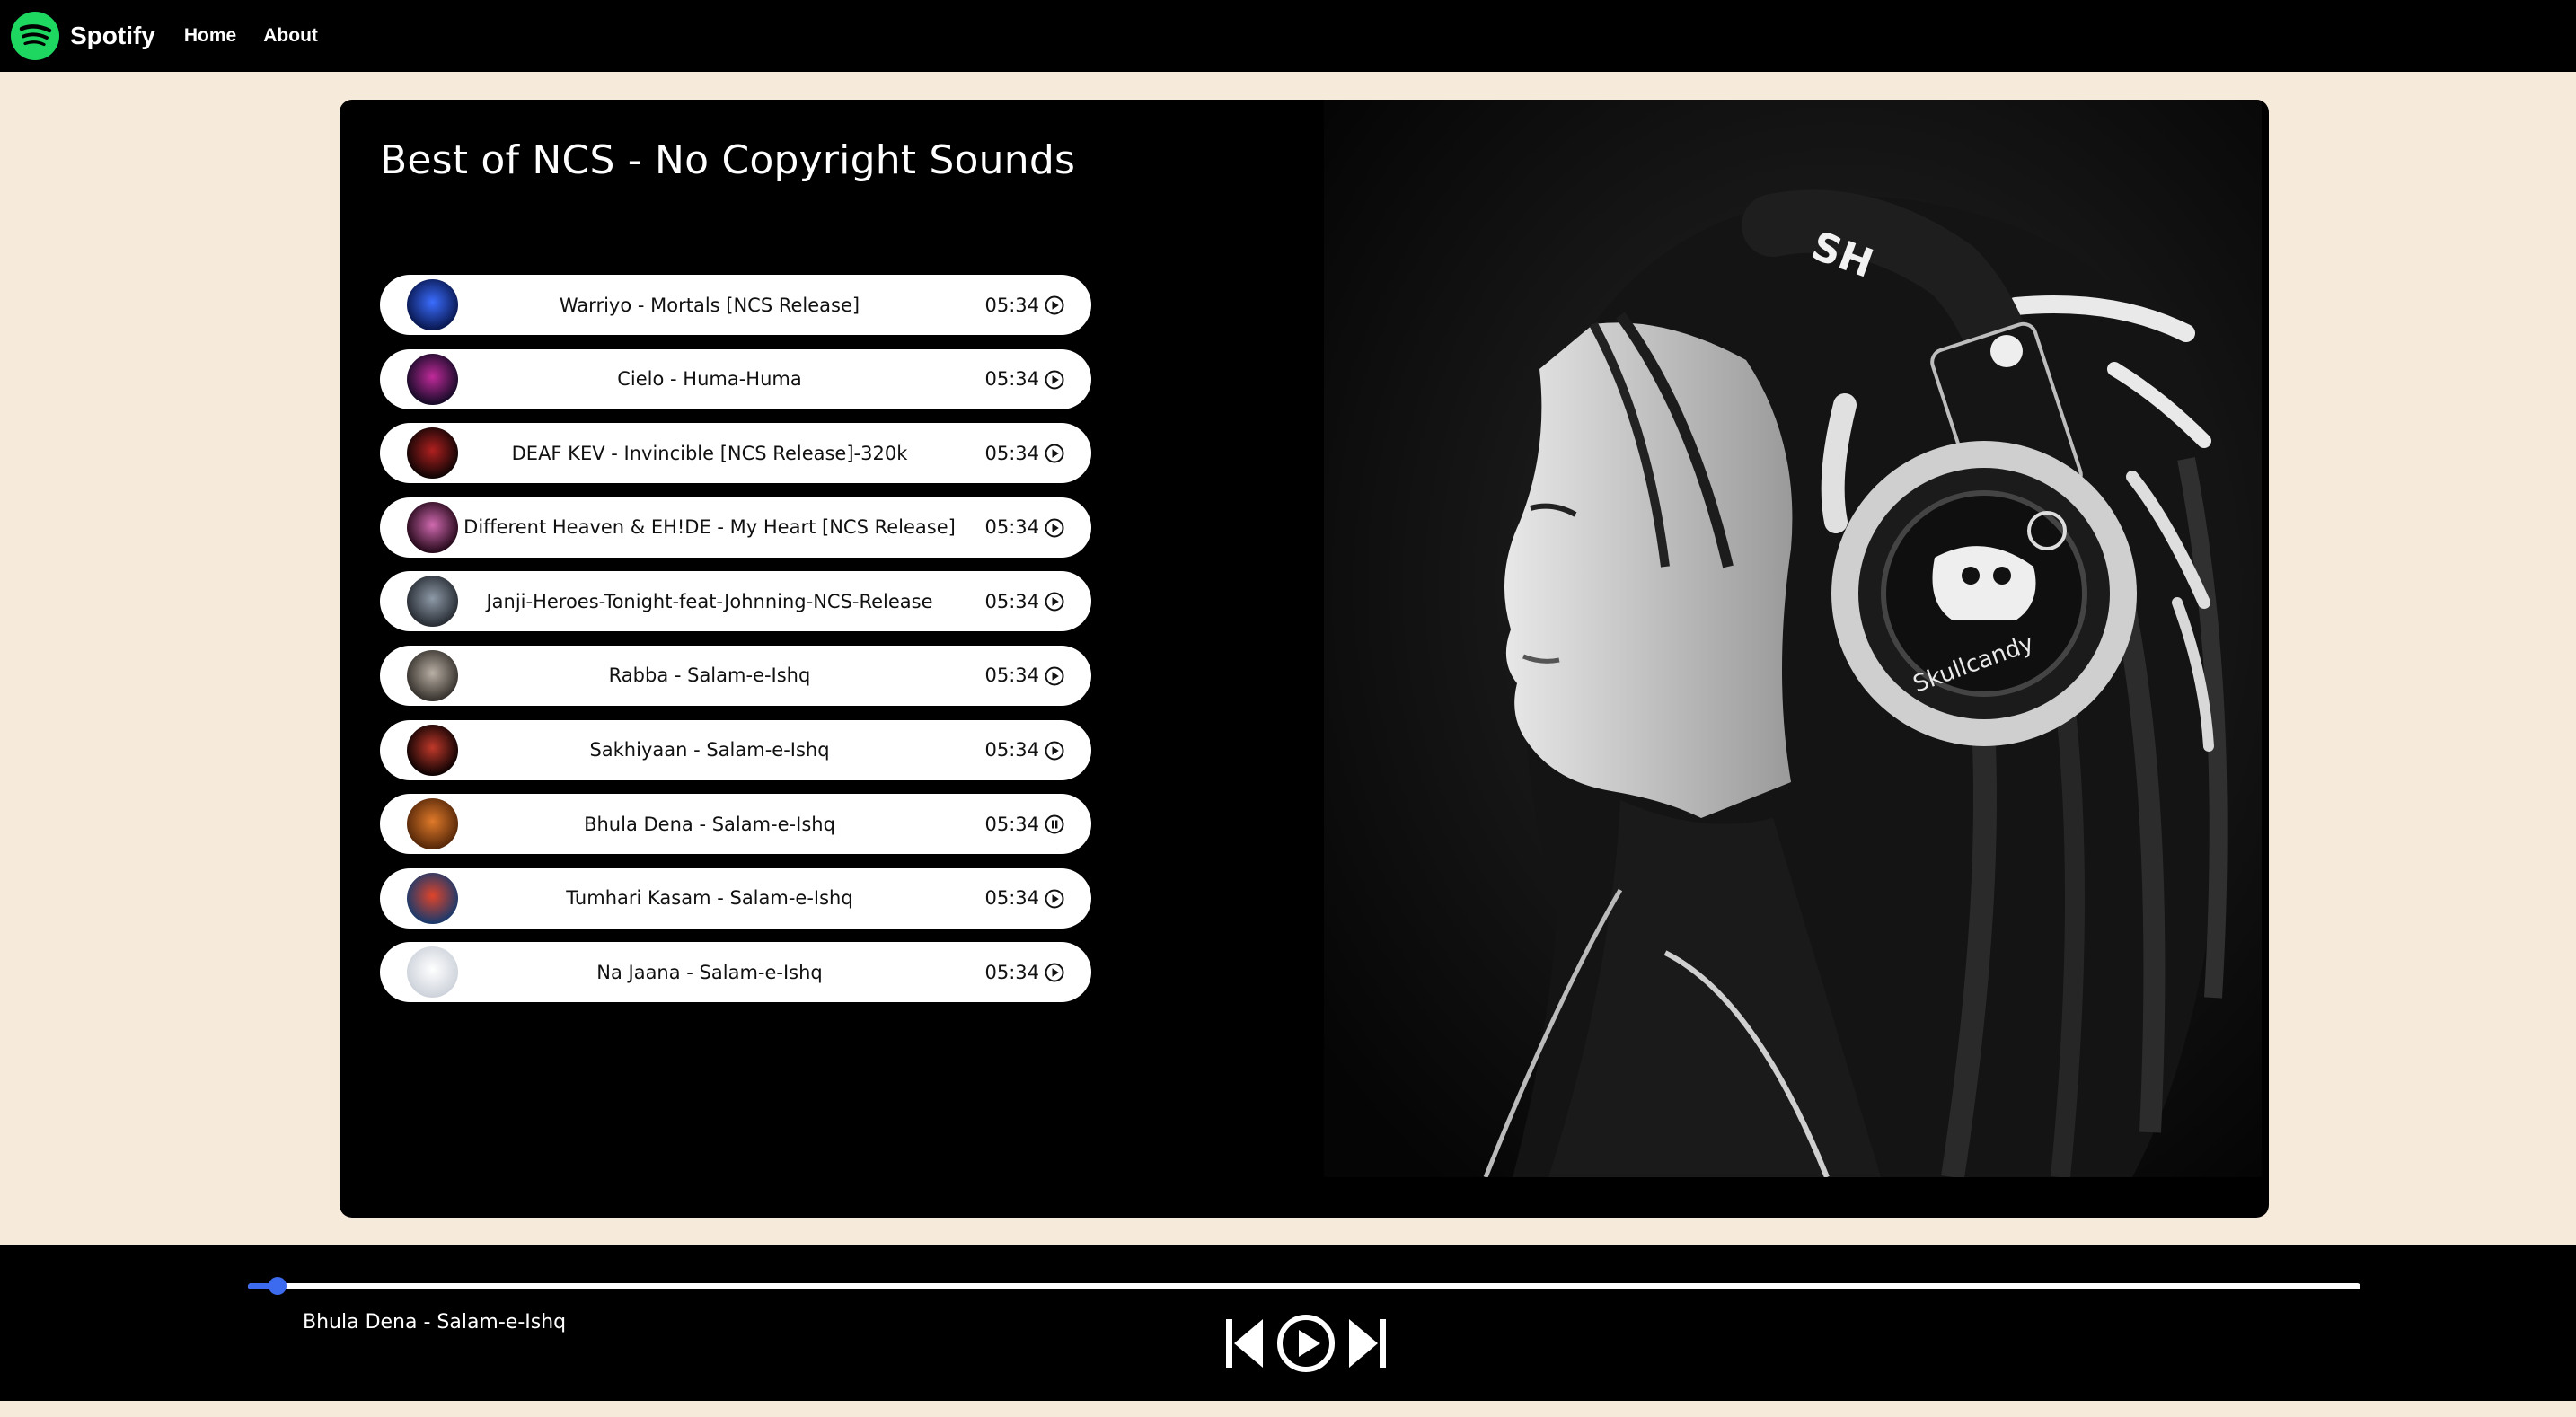 The height and width of the screenshot is (1417, 2576). What do you see at coordinates (709, 972) in the screenshot?
I see `song-name: Na Jaana - Salam-e-Ishq` at bounding box center [709, 972].